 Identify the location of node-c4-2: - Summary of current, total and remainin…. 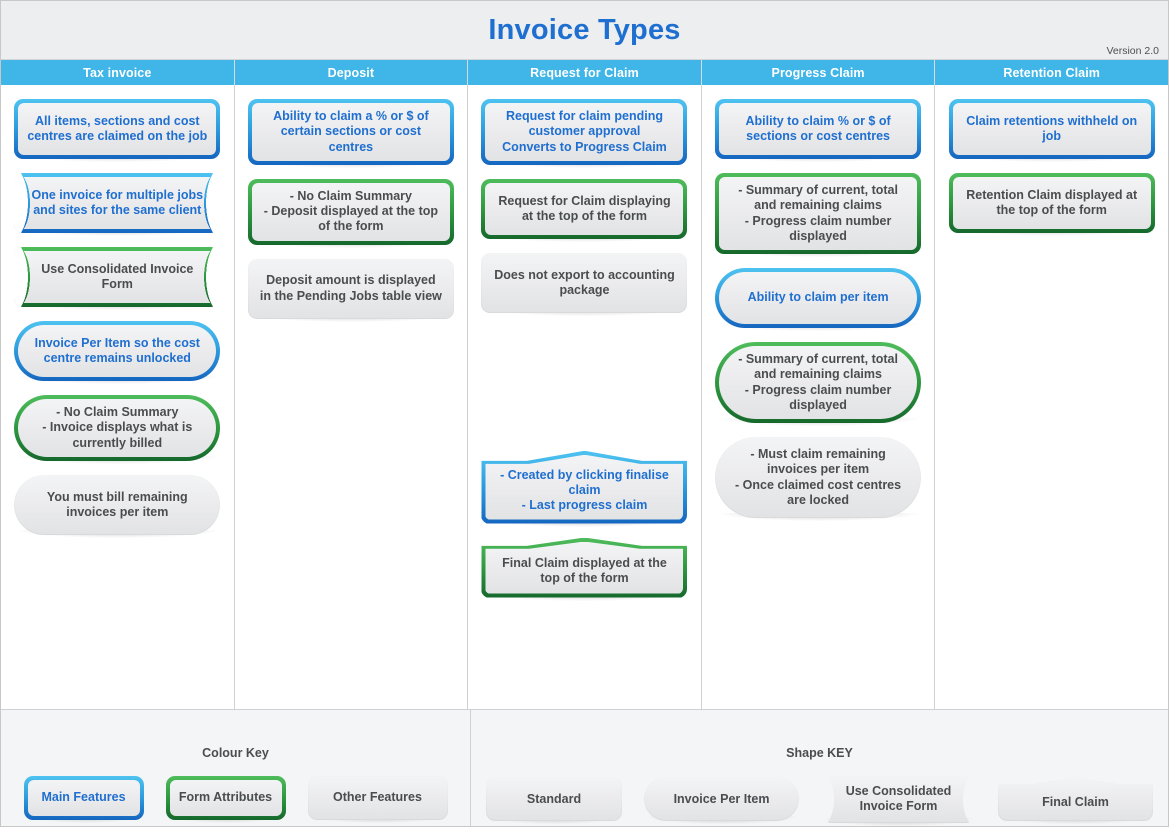
(818, 215).